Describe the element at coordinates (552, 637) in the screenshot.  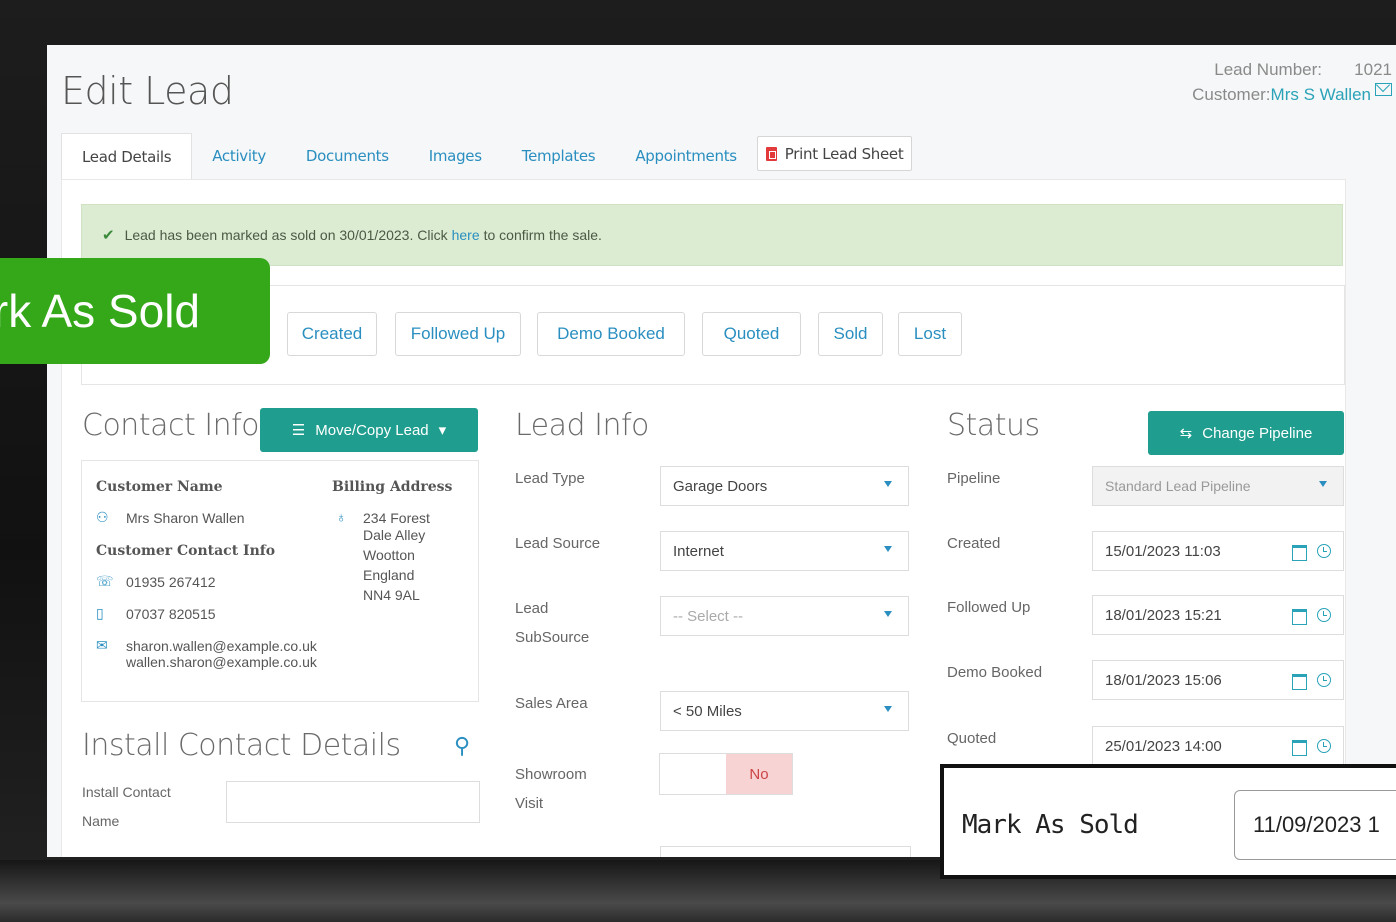
I see `lead-subsource-label-2: SubSource` at that location.